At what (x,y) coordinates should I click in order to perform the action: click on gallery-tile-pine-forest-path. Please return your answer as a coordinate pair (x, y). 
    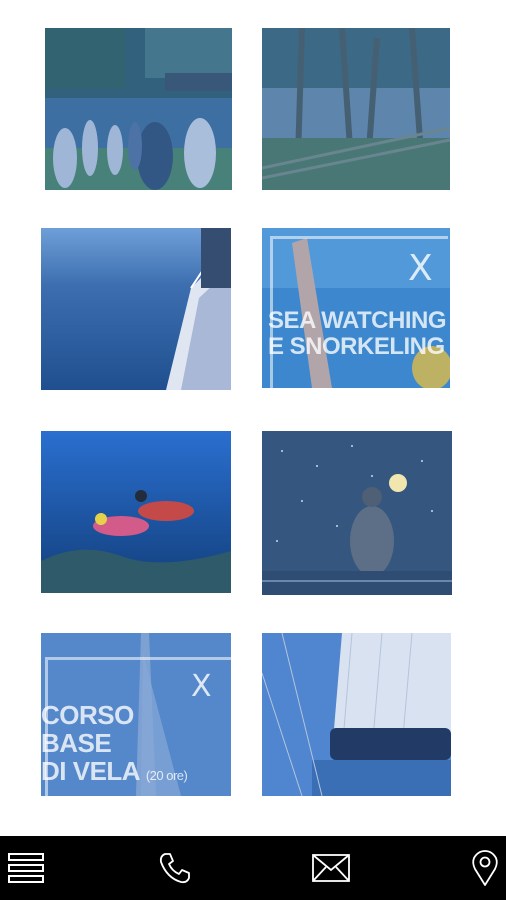
    Looking at the image, I should click on (356, 109).